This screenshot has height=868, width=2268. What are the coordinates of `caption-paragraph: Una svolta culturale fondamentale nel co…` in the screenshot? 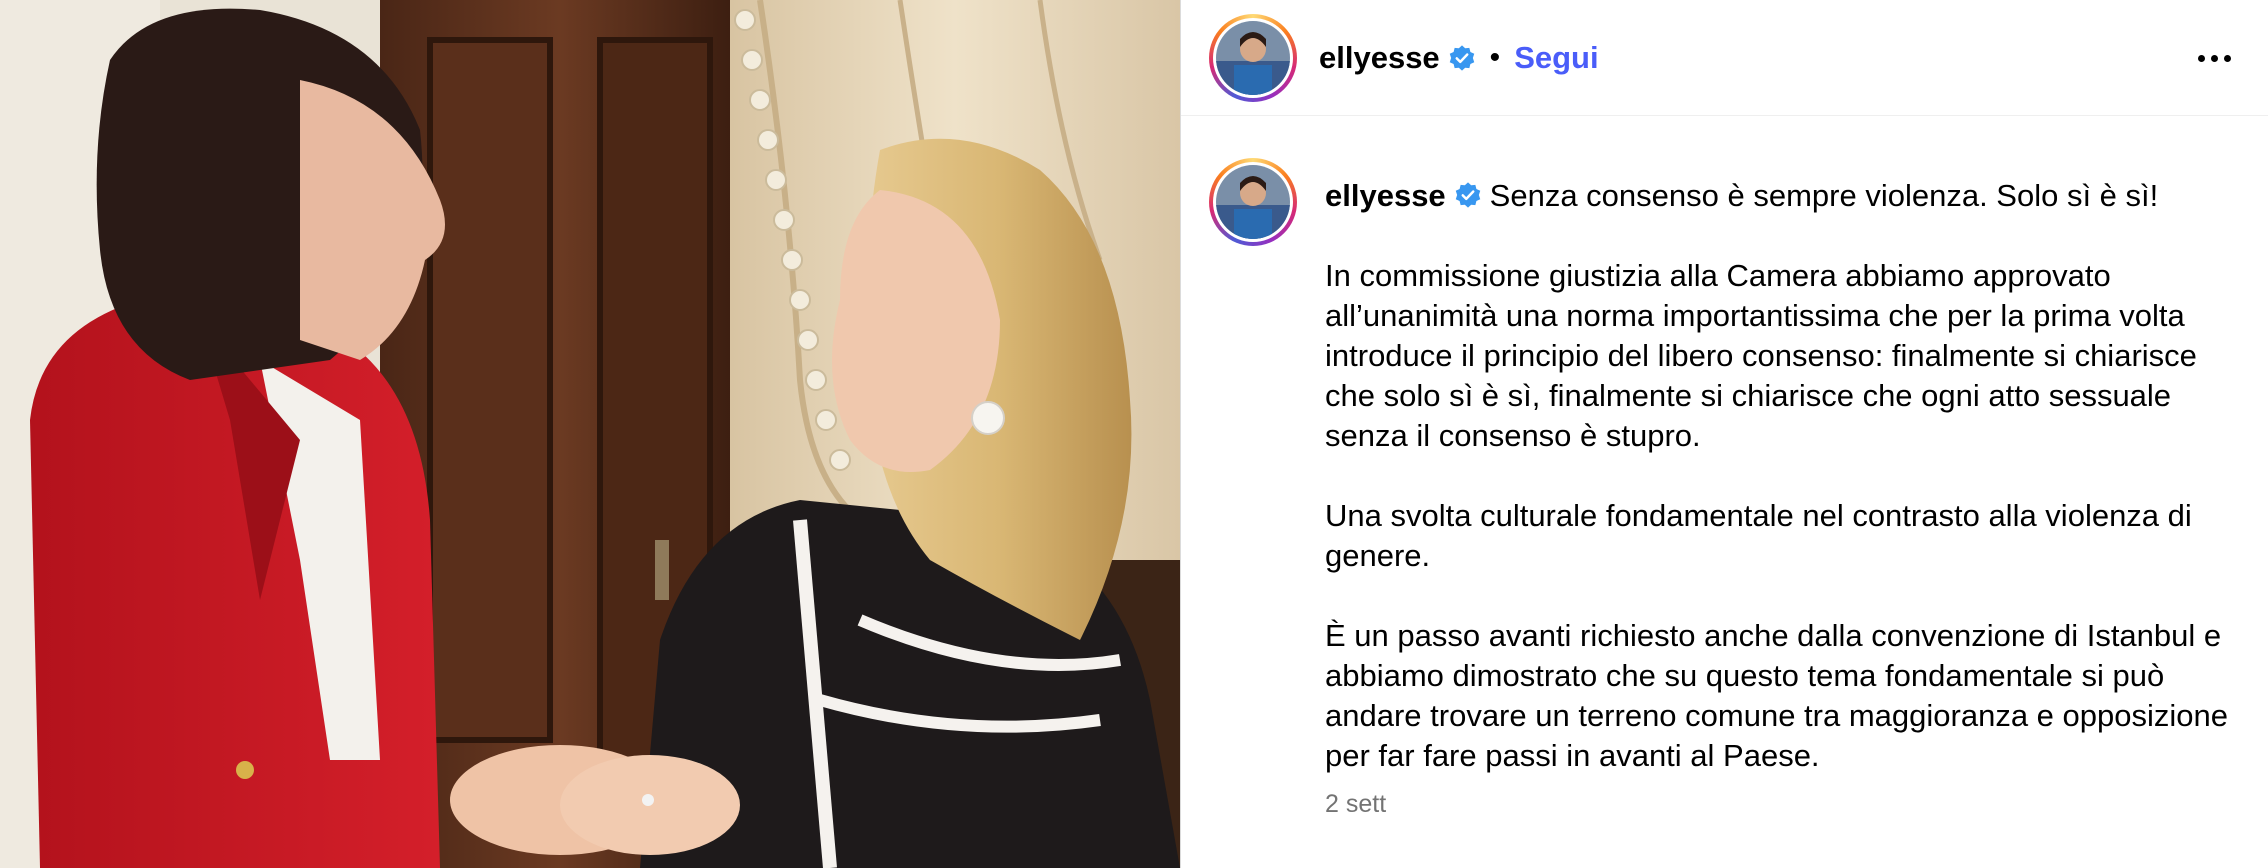 It's located at (1758, 535).